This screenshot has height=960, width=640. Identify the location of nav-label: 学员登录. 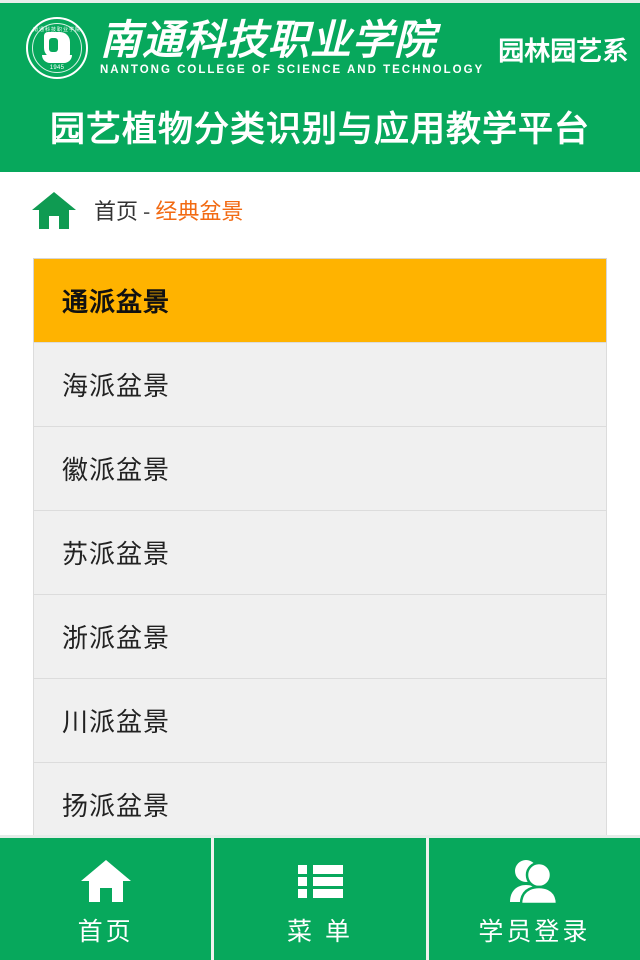
(534, 932).